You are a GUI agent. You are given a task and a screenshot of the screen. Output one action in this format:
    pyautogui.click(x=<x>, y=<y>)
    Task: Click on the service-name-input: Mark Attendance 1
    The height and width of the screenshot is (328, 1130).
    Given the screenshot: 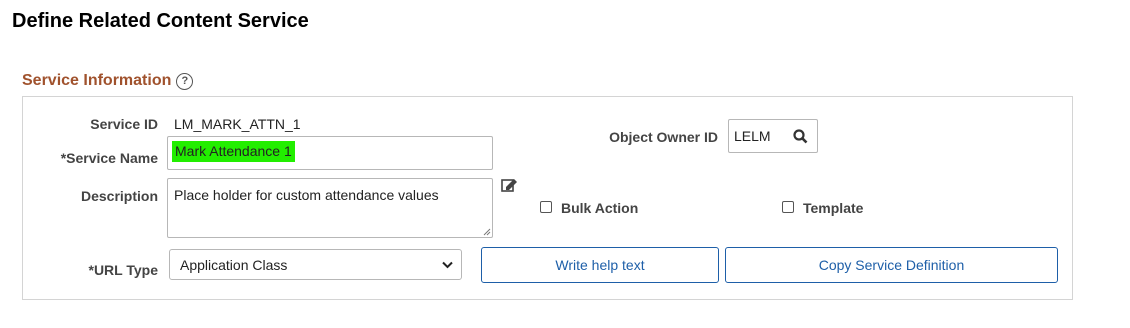 What is the action you would take?
    pyautogui.click(x=330, y=153)
    